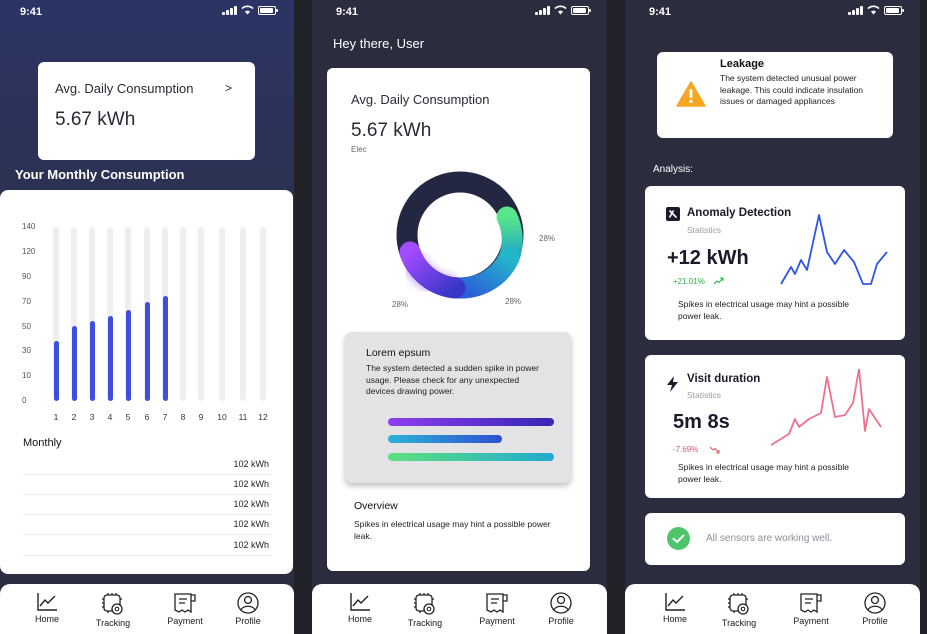 The width and height of the screenshot is (927, 634). Describe the element at coordinates (834, 249) in the screenshot. I see `anomaly-sparkline` at that location.